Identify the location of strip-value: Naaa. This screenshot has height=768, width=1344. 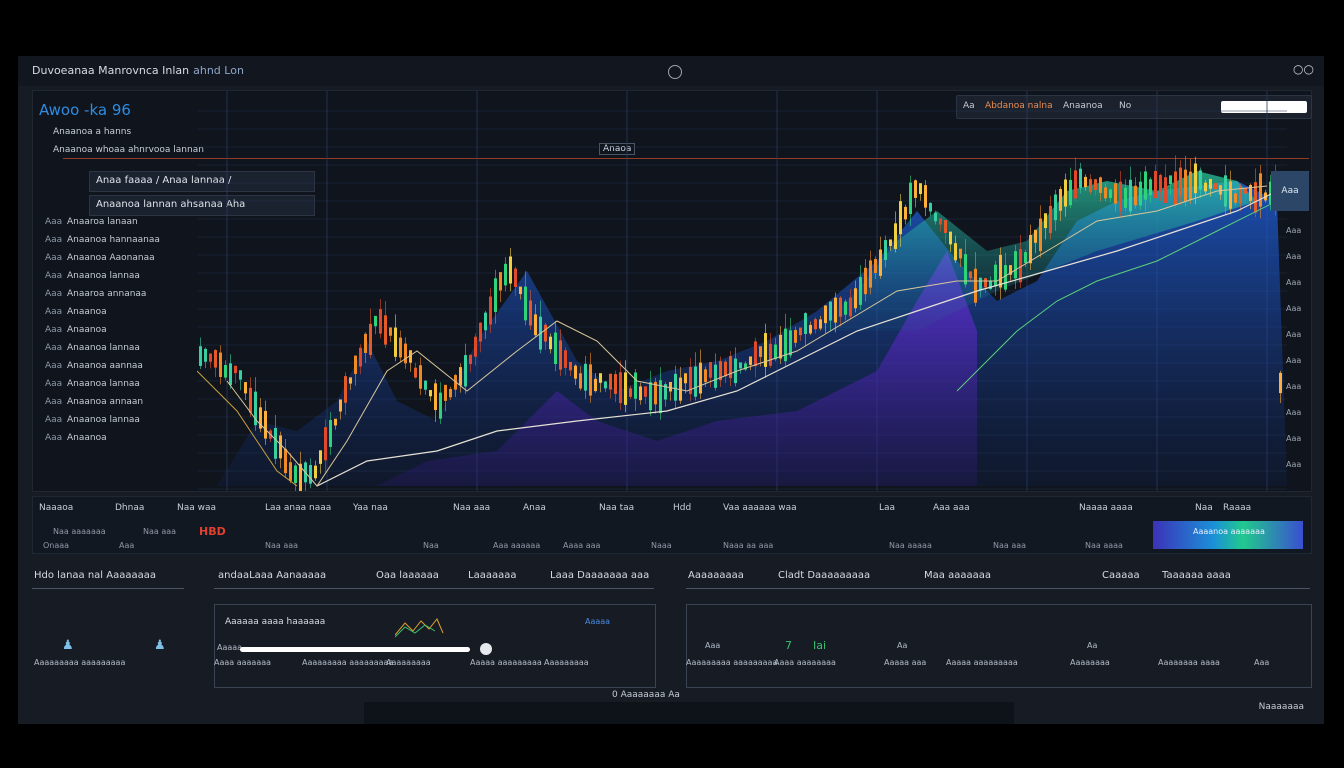
(661, 545).